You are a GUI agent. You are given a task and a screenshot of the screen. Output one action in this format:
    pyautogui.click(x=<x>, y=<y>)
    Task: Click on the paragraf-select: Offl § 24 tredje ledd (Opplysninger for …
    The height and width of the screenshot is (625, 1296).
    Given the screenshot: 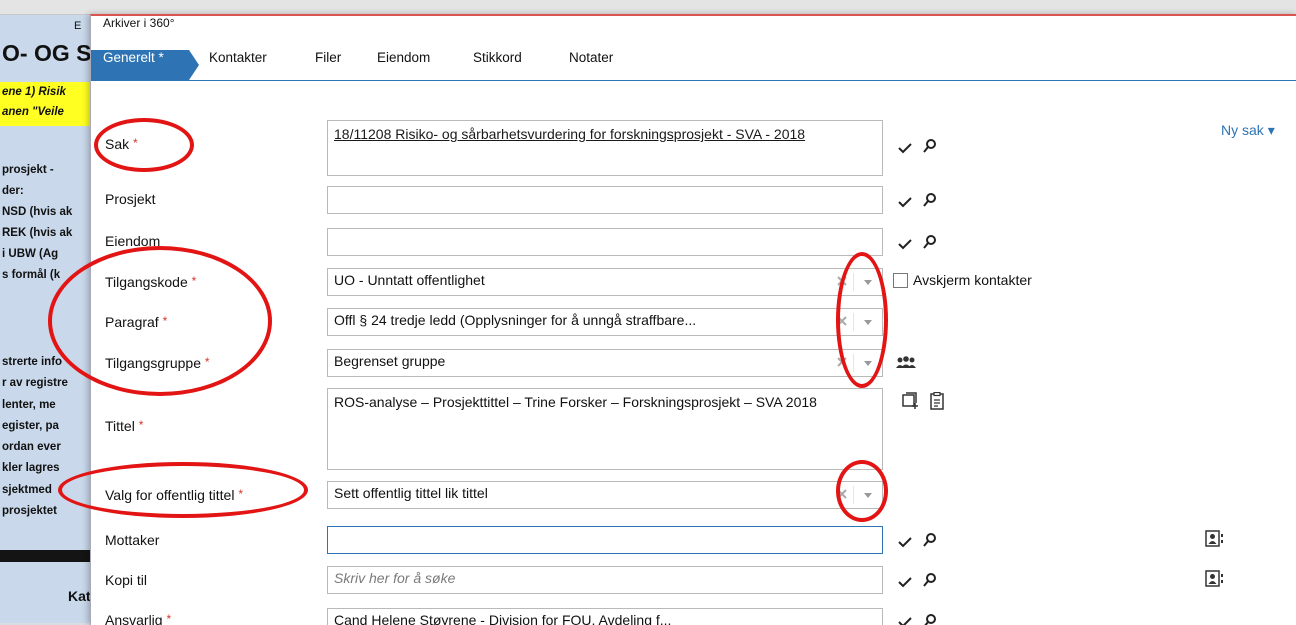 What is the action you would take?
    pyautogui.click(x=605, y=322)
    